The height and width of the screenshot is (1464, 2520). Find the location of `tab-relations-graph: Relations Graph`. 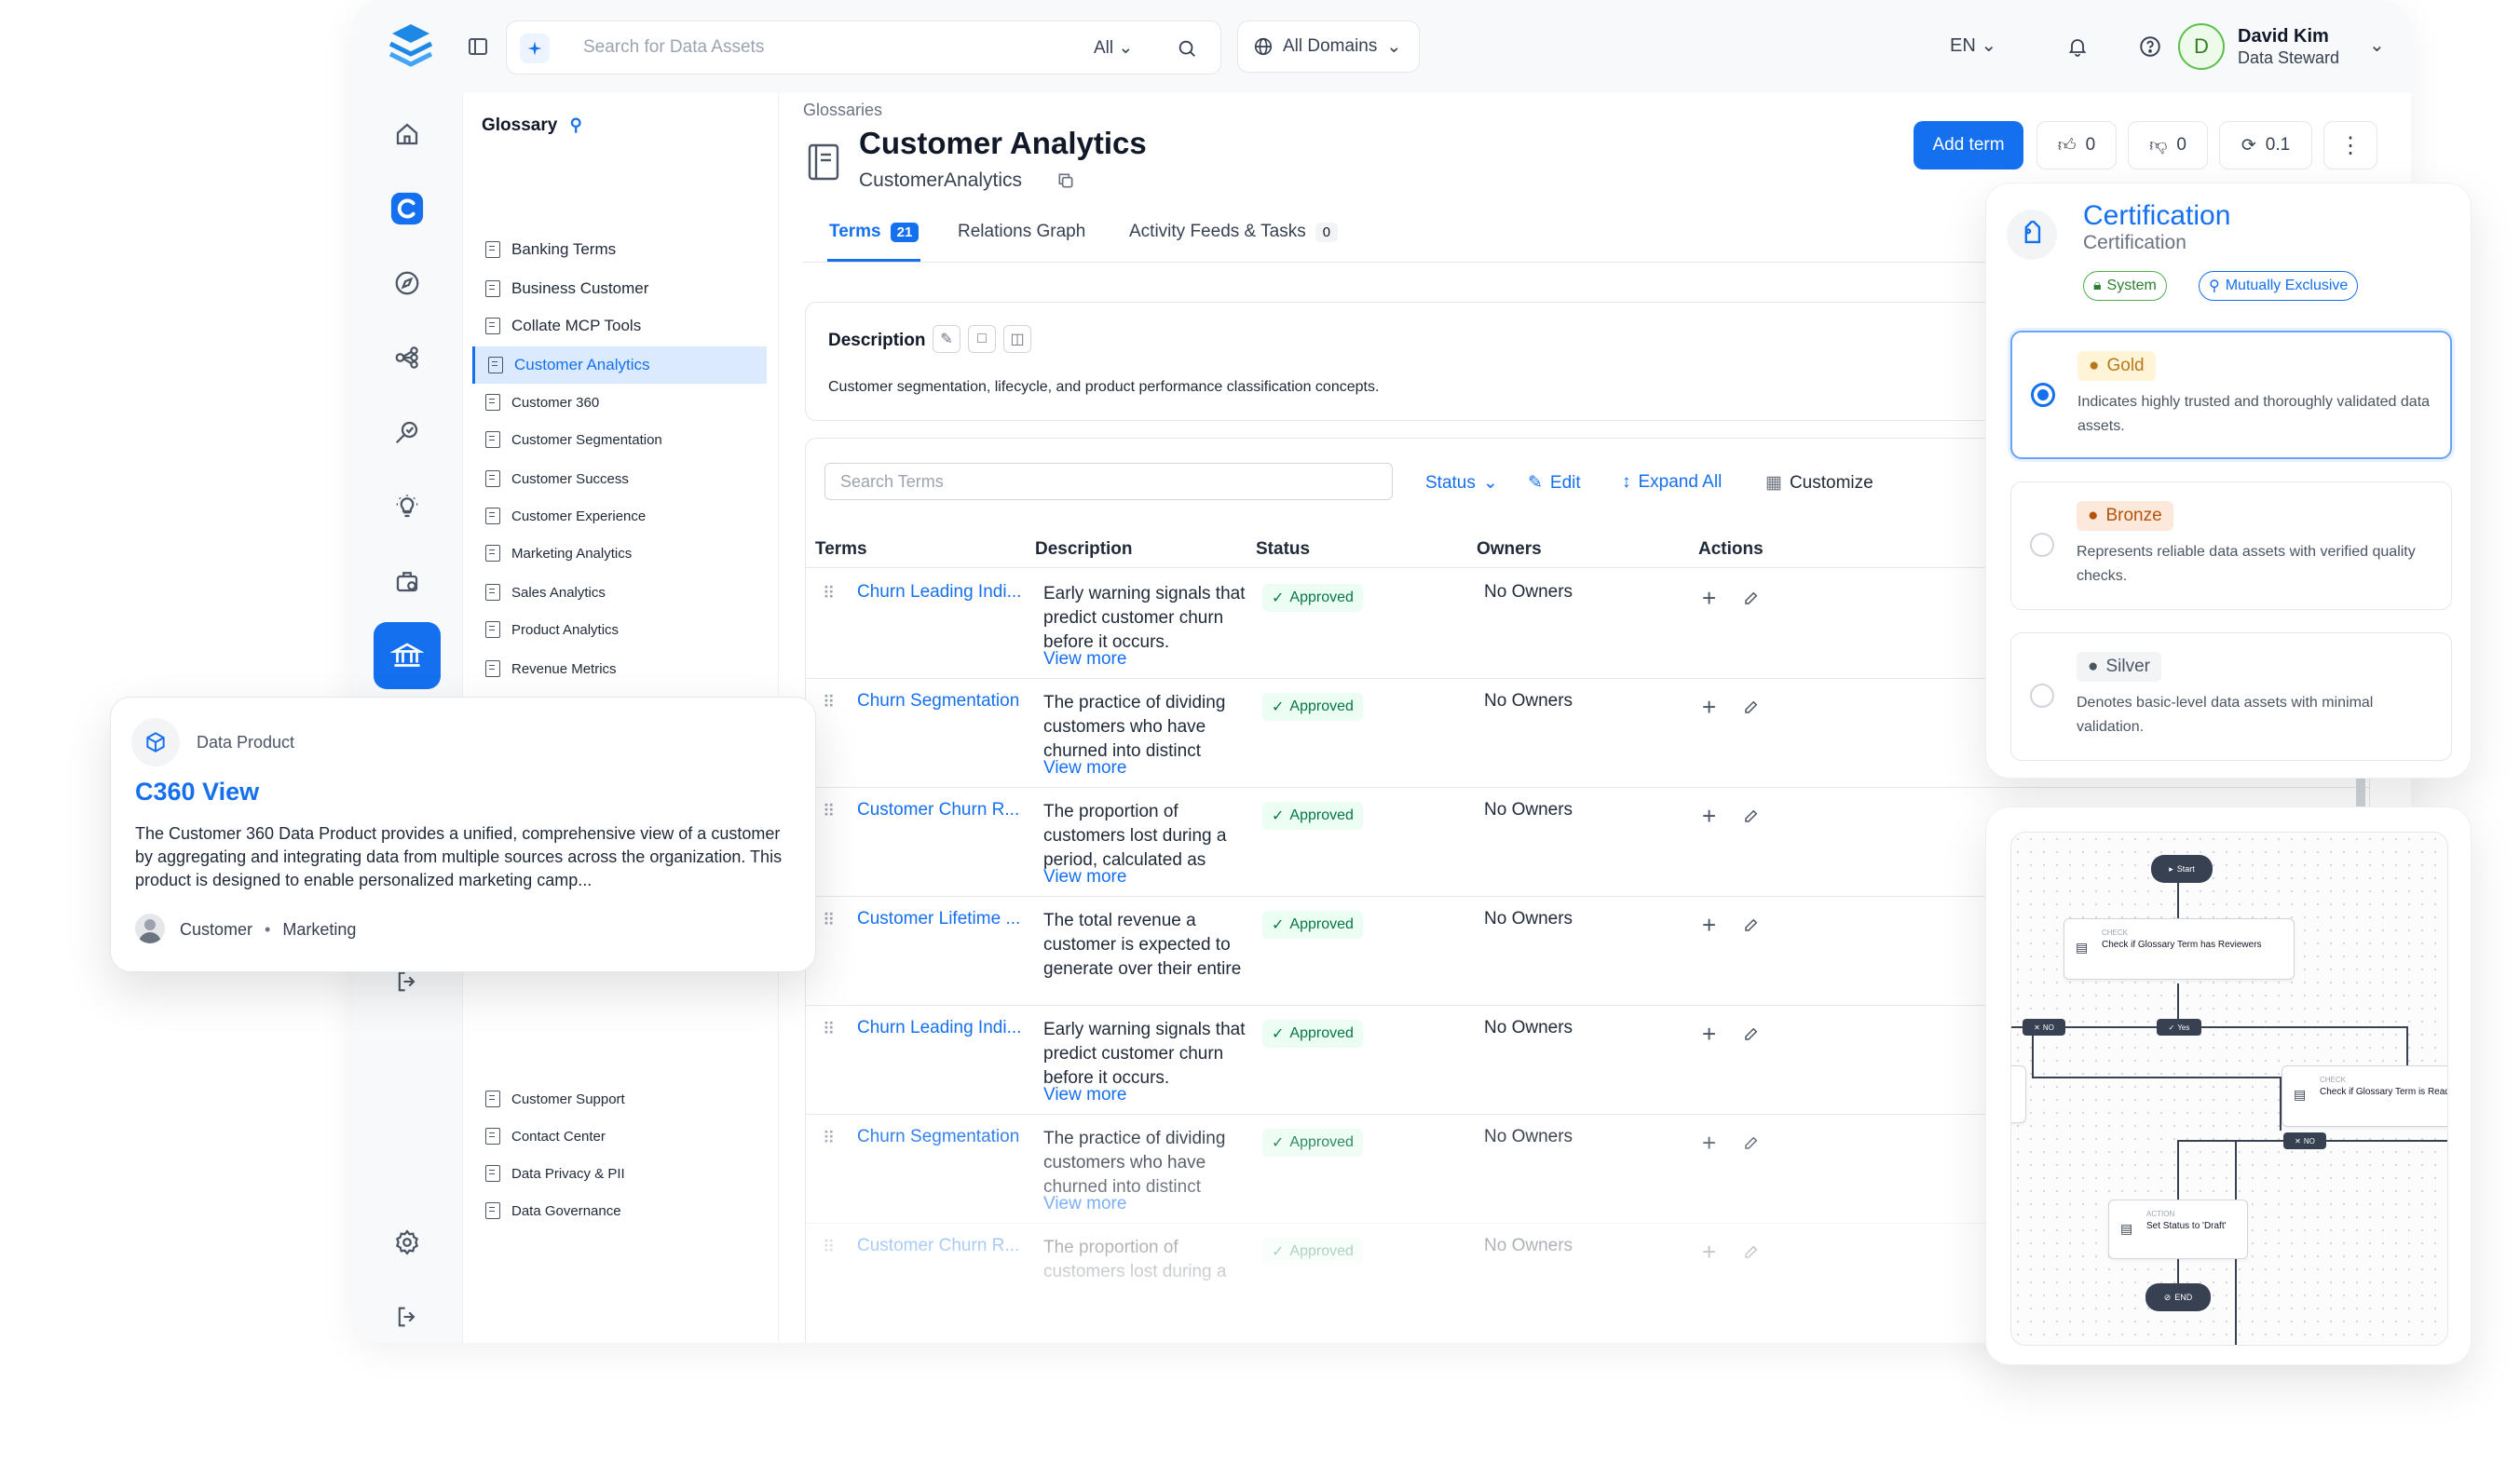

tab-relations-graph: Relations Graph is located at coordinates (1021, 232).